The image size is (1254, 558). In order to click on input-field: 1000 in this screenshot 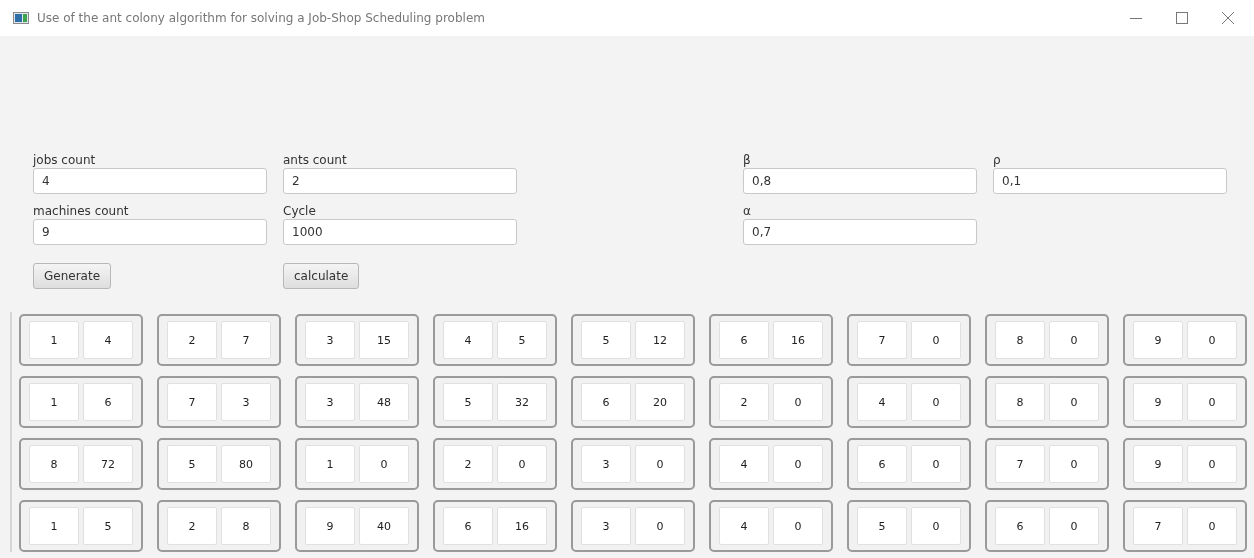, I will do `click(400, 232)`.